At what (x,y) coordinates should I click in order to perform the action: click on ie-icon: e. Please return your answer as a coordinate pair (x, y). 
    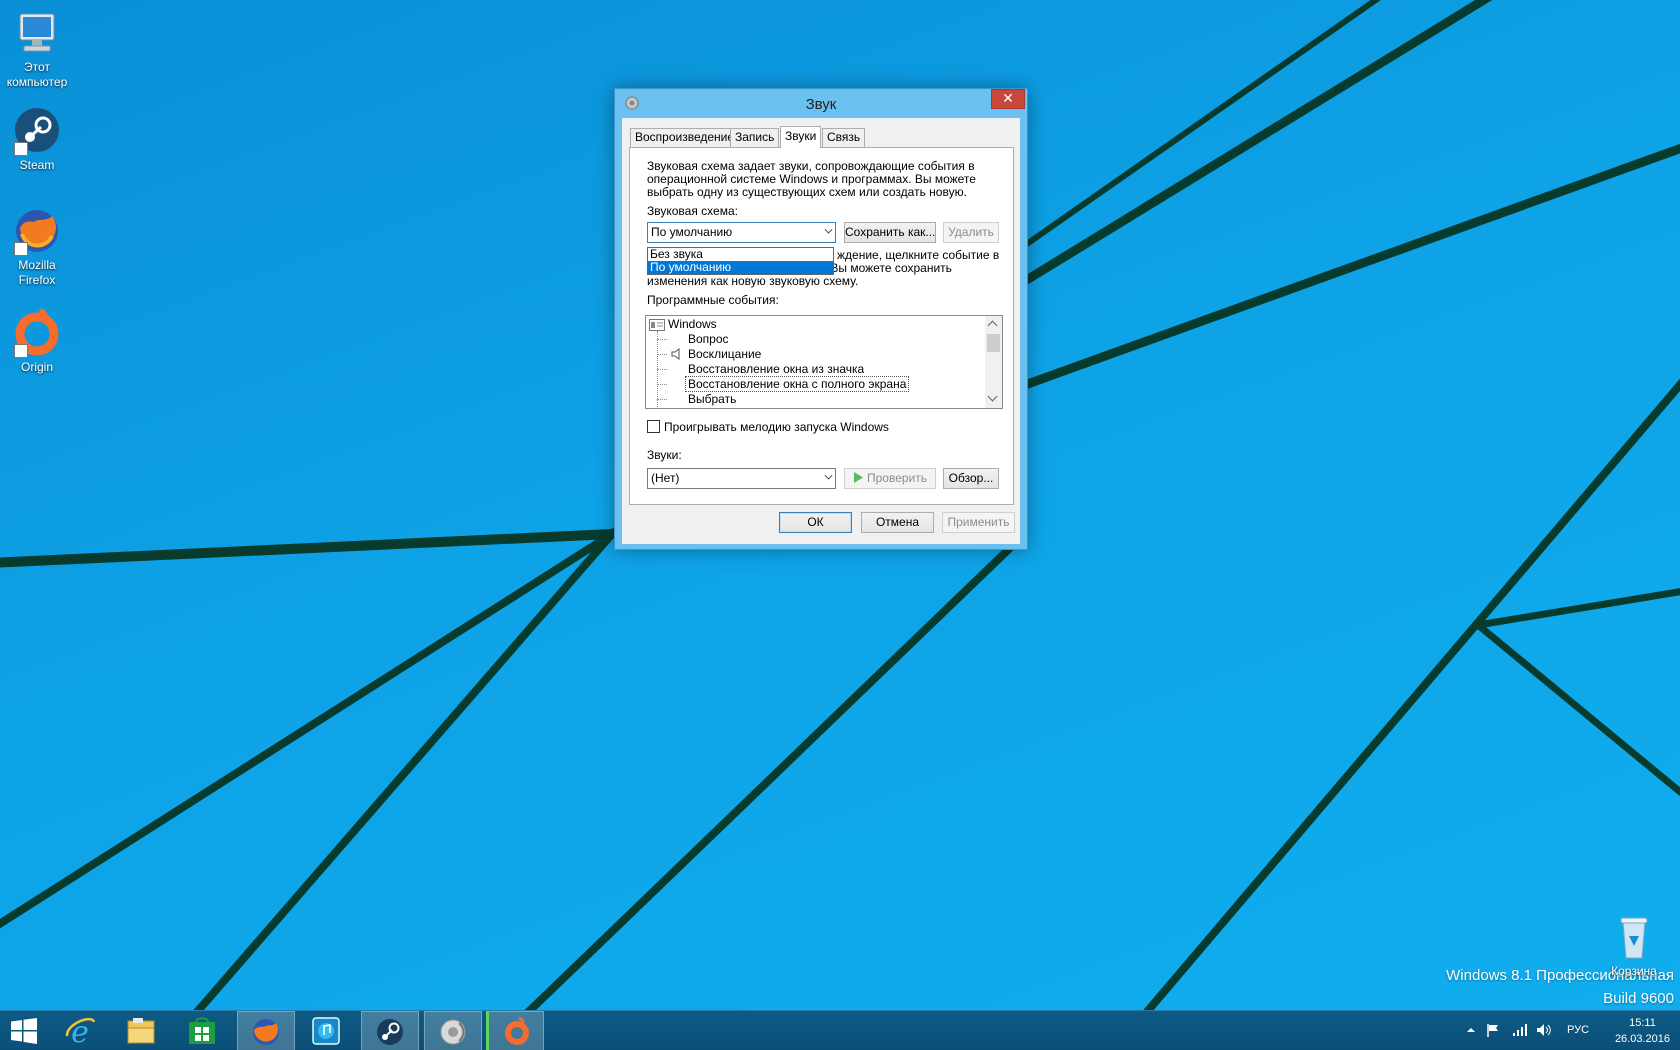
    Looking at the image, I should click on (80, 1031).